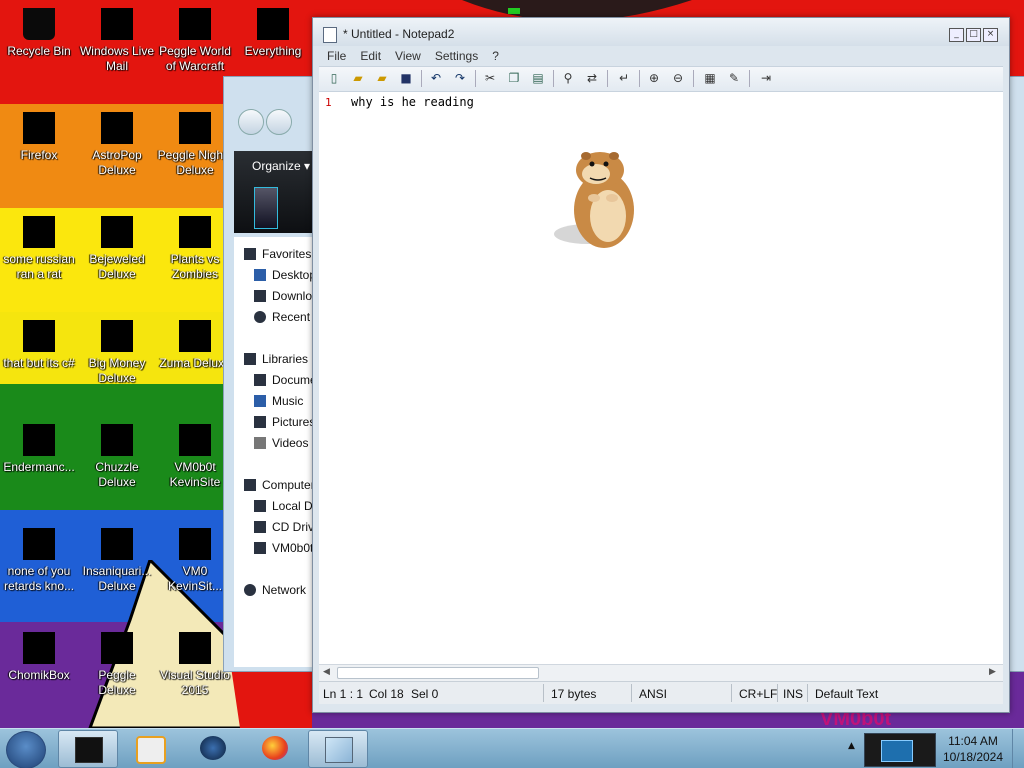  What do you see at coordinates (793, 694) in the screenshot?
I see `status-mode: INS` at bounding box center [793, 694].